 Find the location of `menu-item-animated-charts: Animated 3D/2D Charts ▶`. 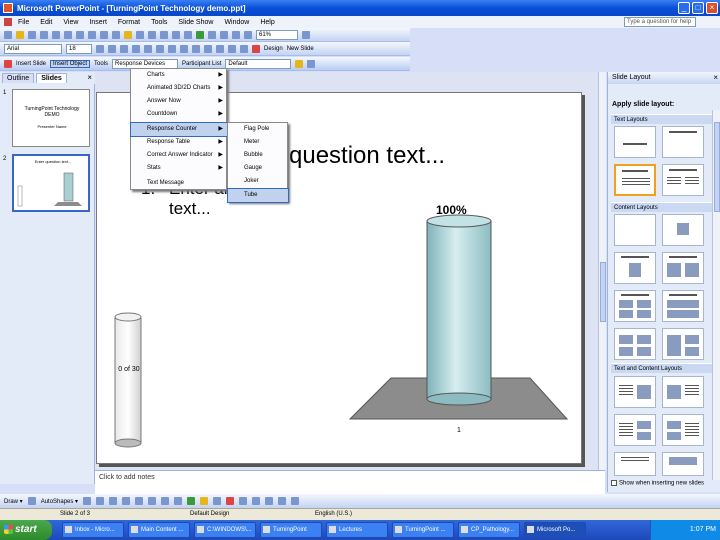

menu-item-animated-charts: Animated 3D/2D Charts ▶ is located at coordinates (179, 88).